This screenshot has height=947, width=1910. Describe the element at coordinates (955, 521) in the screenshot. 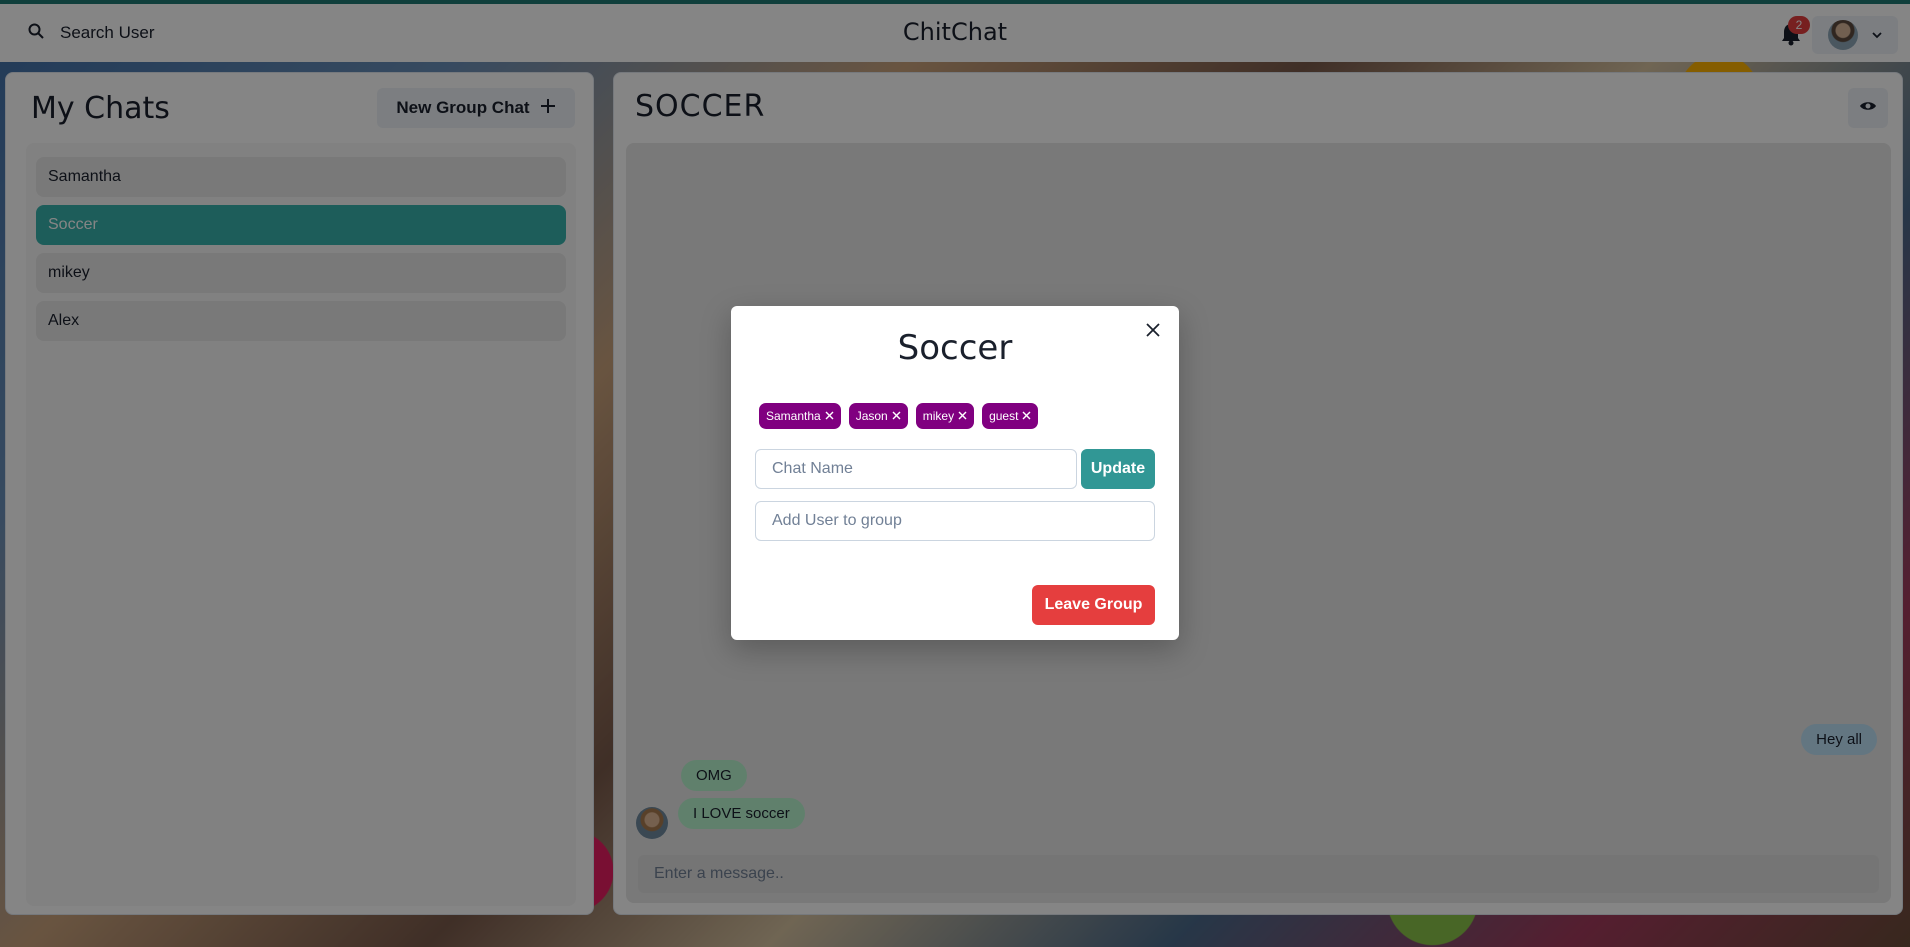

I see `add-user-input` at that location.